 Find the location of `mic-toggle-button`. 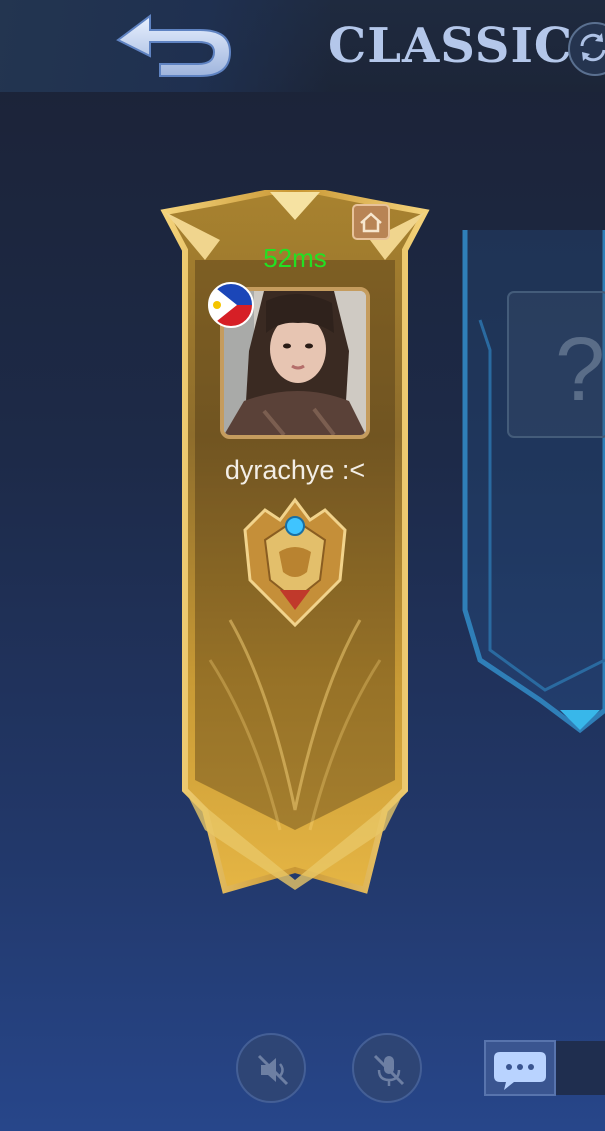

mic-toggle-button is located at coordinates (387, 1068).